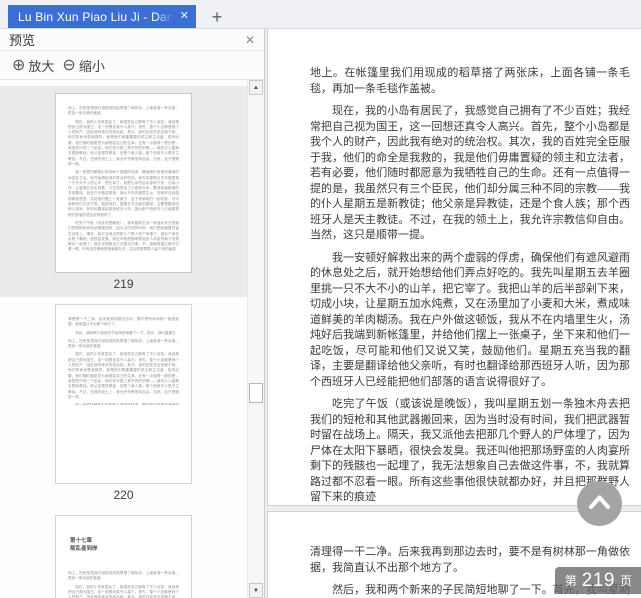  I want to click on back-to-top-button, so click(599, 503).